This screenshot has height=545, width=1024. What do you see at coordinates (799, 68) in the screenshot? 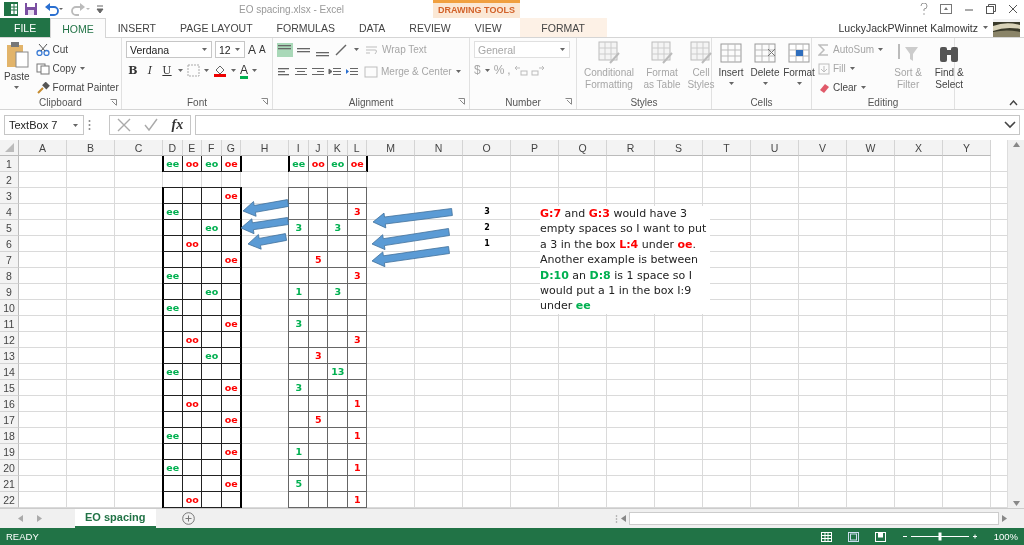
I see `format-button: Format` at bounding box center [799, 68].